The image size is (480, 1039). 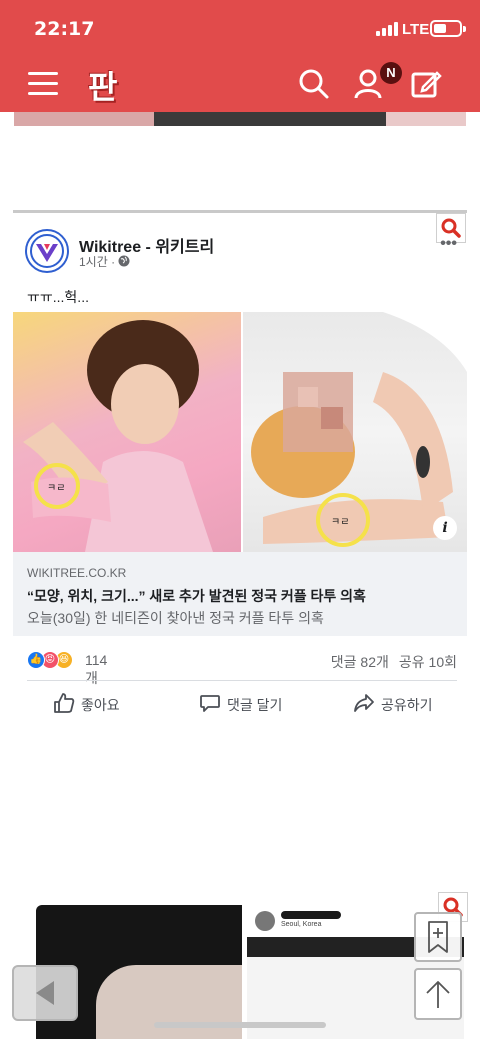 I want to click on app-logo: 판, so click(x=102, y=85).